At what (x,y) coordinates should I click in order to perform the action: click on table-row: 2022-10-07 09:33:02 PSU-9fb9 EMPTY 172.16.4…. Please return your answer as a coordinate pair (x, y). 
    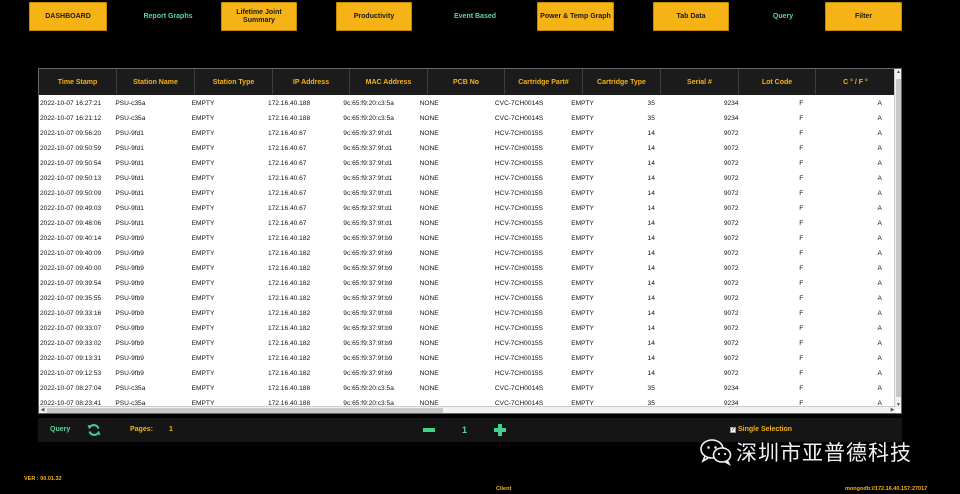
    Looking at the image, I should click on (467, 343).